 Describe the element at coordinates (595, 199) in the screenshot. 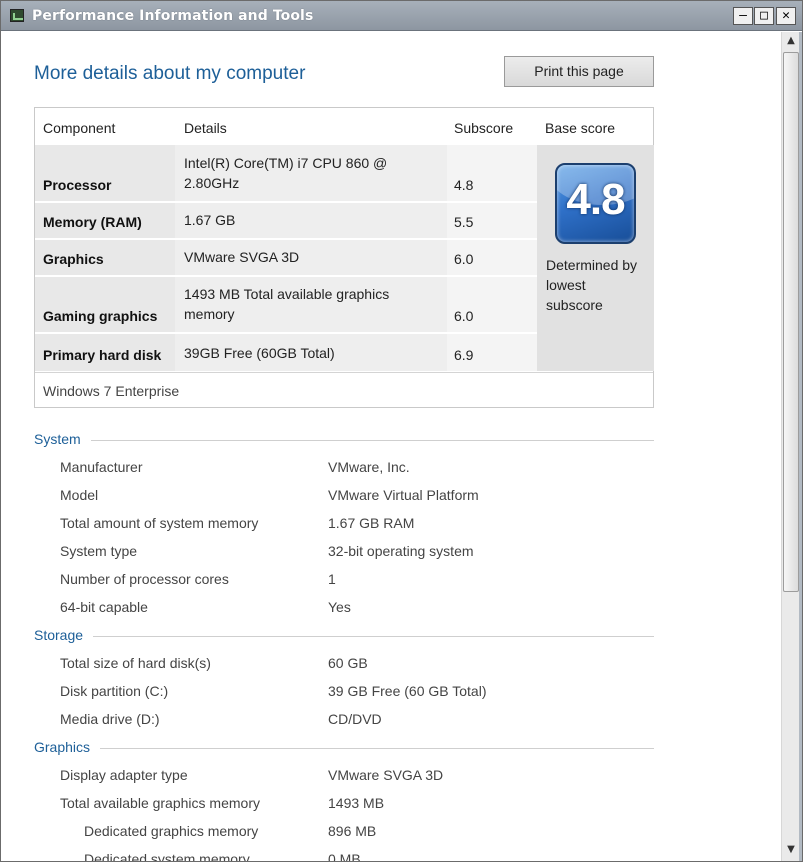

I see `base-score-value: 4.8` at that location.